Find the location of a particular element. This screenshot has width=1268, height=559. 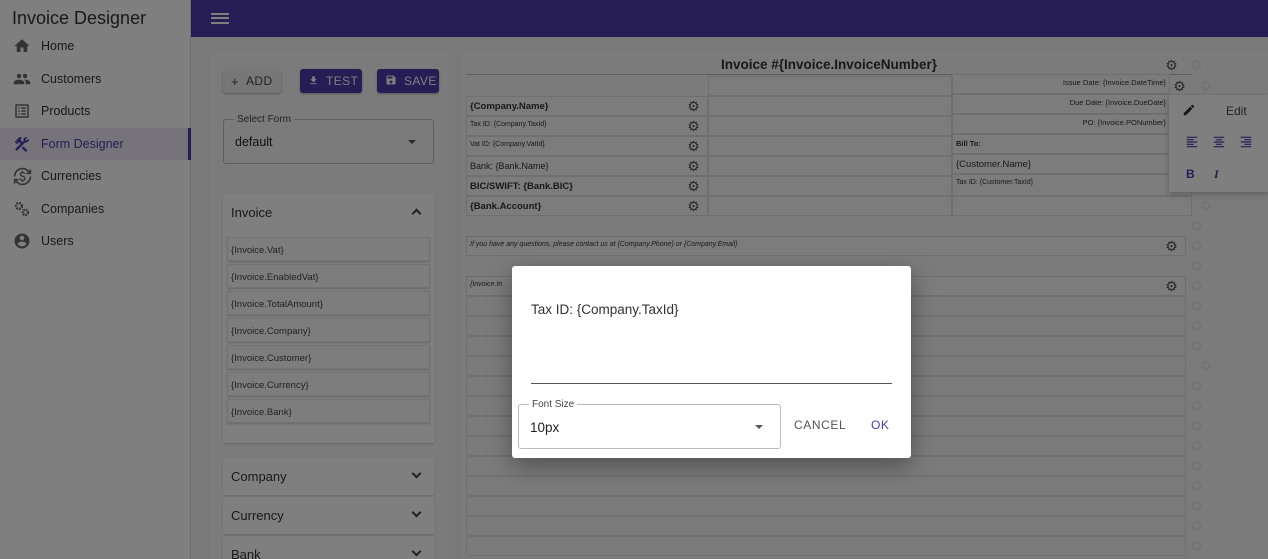

cancel-button: CANCEL is located at coordinates (820, 425).